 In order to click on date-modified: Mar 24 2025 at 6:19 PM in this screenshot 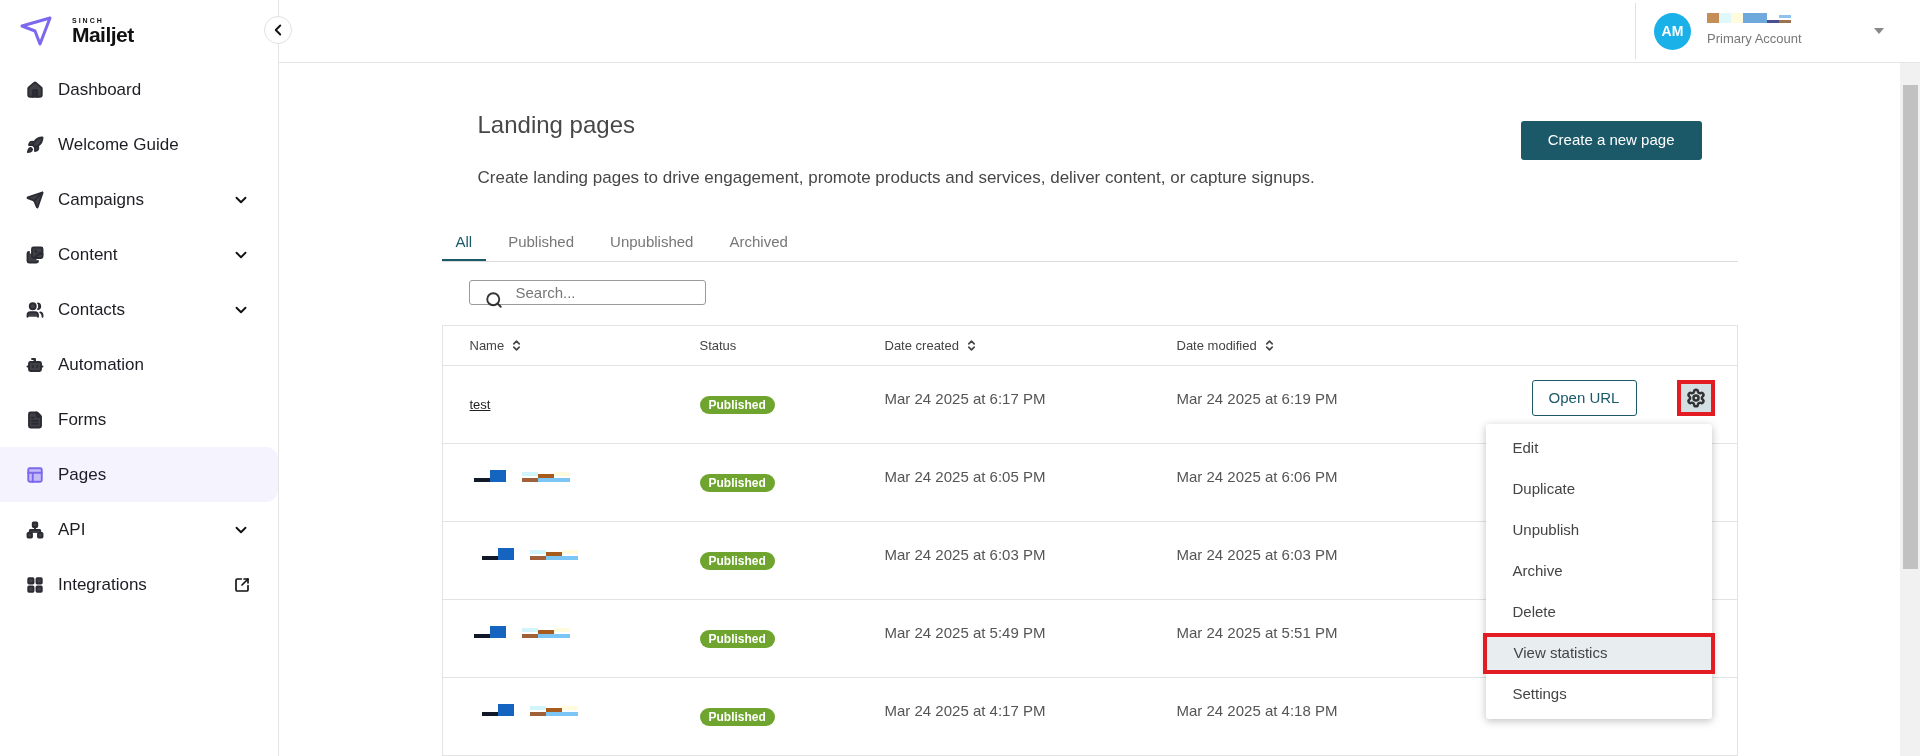, I will do `click(1257, 399)`.